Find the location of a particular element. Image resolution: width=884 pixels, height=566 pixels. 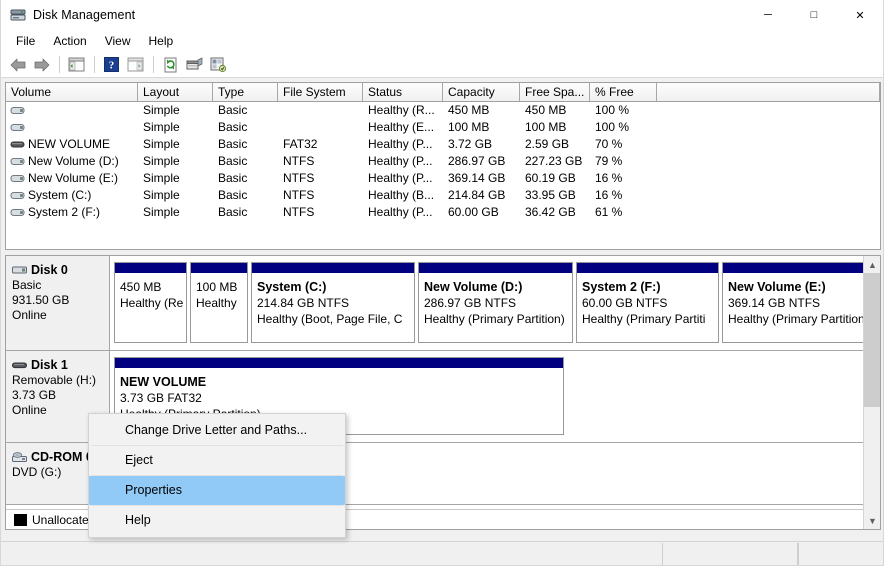

cell-free-space: 33.95 GB is located at coordinates (550, 195).